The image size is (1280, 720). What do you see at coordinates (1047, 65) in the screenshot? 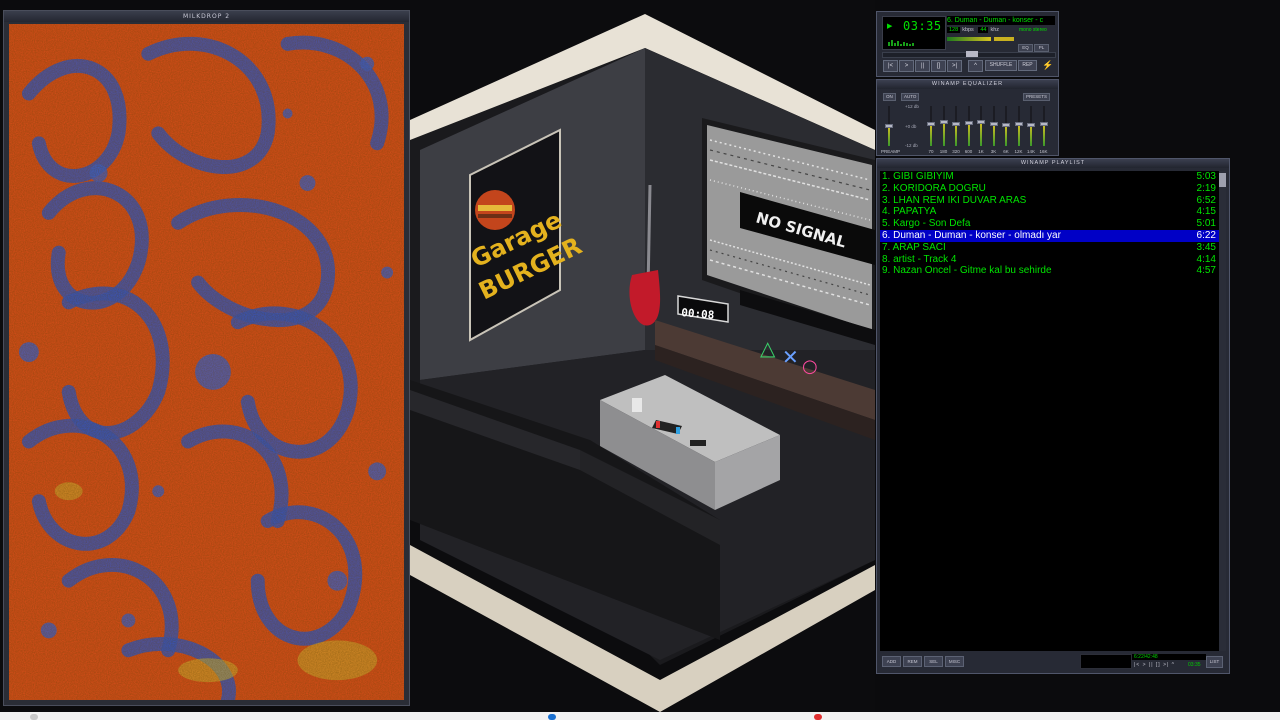
I see `winamp-logo-icon: ⚡` at bounding box center [1047, 65].